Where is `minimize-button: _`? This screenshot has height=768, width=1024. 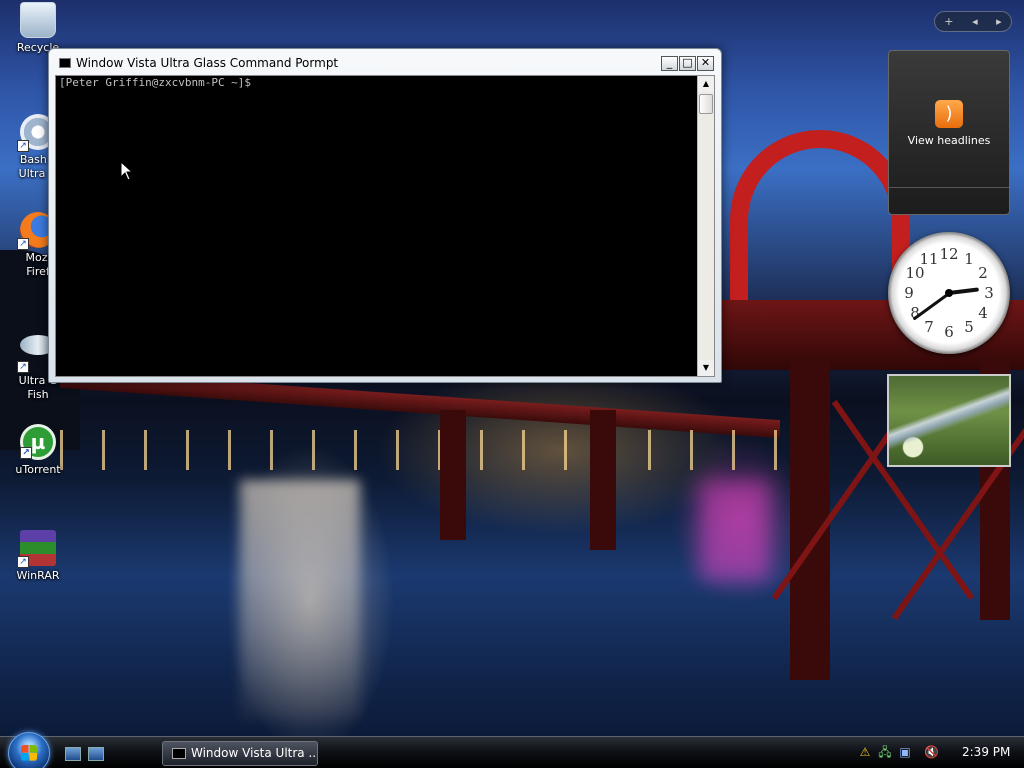
minimize-button: _ is located at coordinates (669, 63).